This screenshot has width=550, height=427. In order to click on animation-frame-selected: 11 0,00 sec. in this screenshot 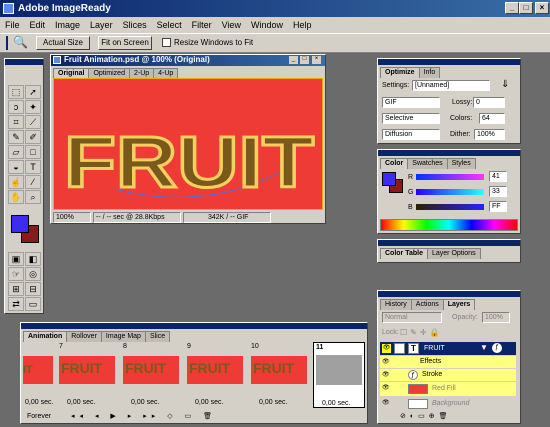, I will do `click(339, 375)`.